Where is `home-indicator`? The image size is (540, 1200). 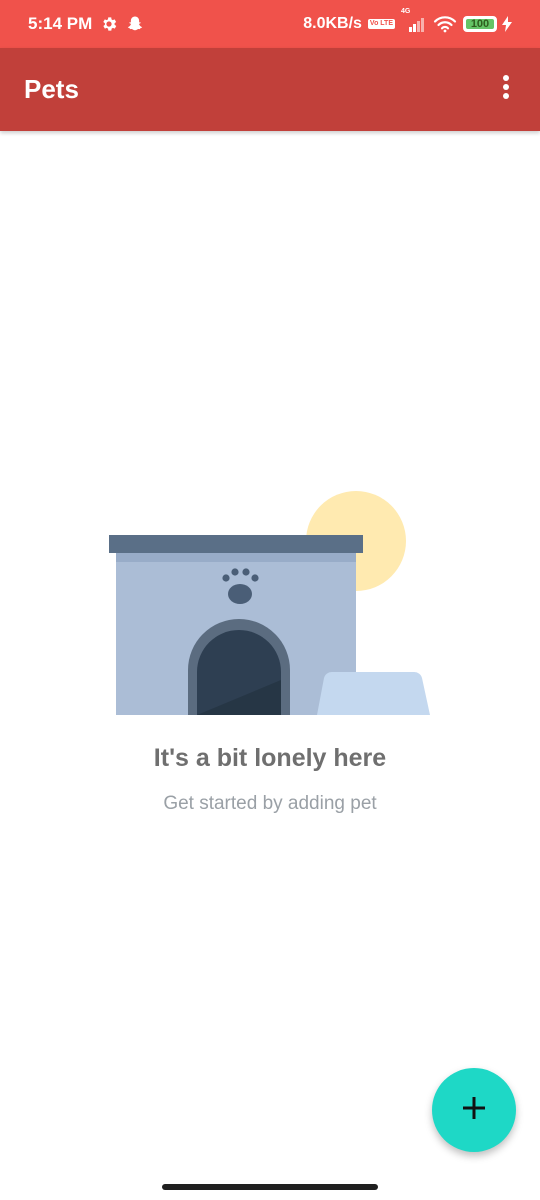
home-indicator is located at coordinates (270, 1187).